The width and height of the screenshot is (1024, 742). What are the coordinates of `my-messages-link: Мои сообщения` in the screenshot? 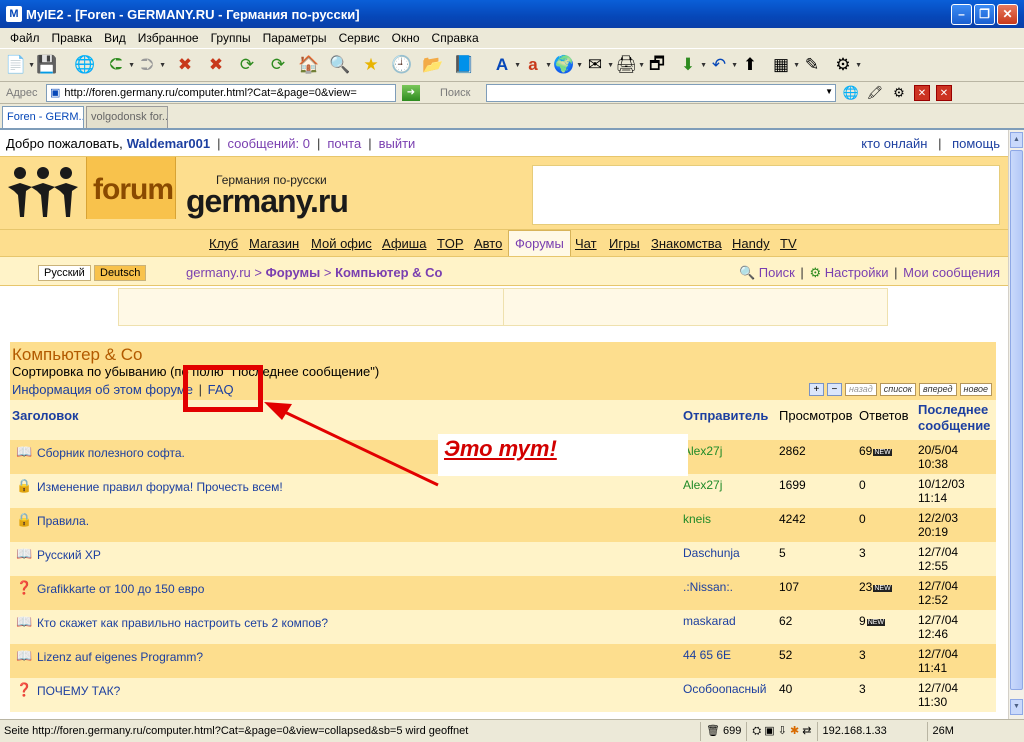 It's located at (951, 272).